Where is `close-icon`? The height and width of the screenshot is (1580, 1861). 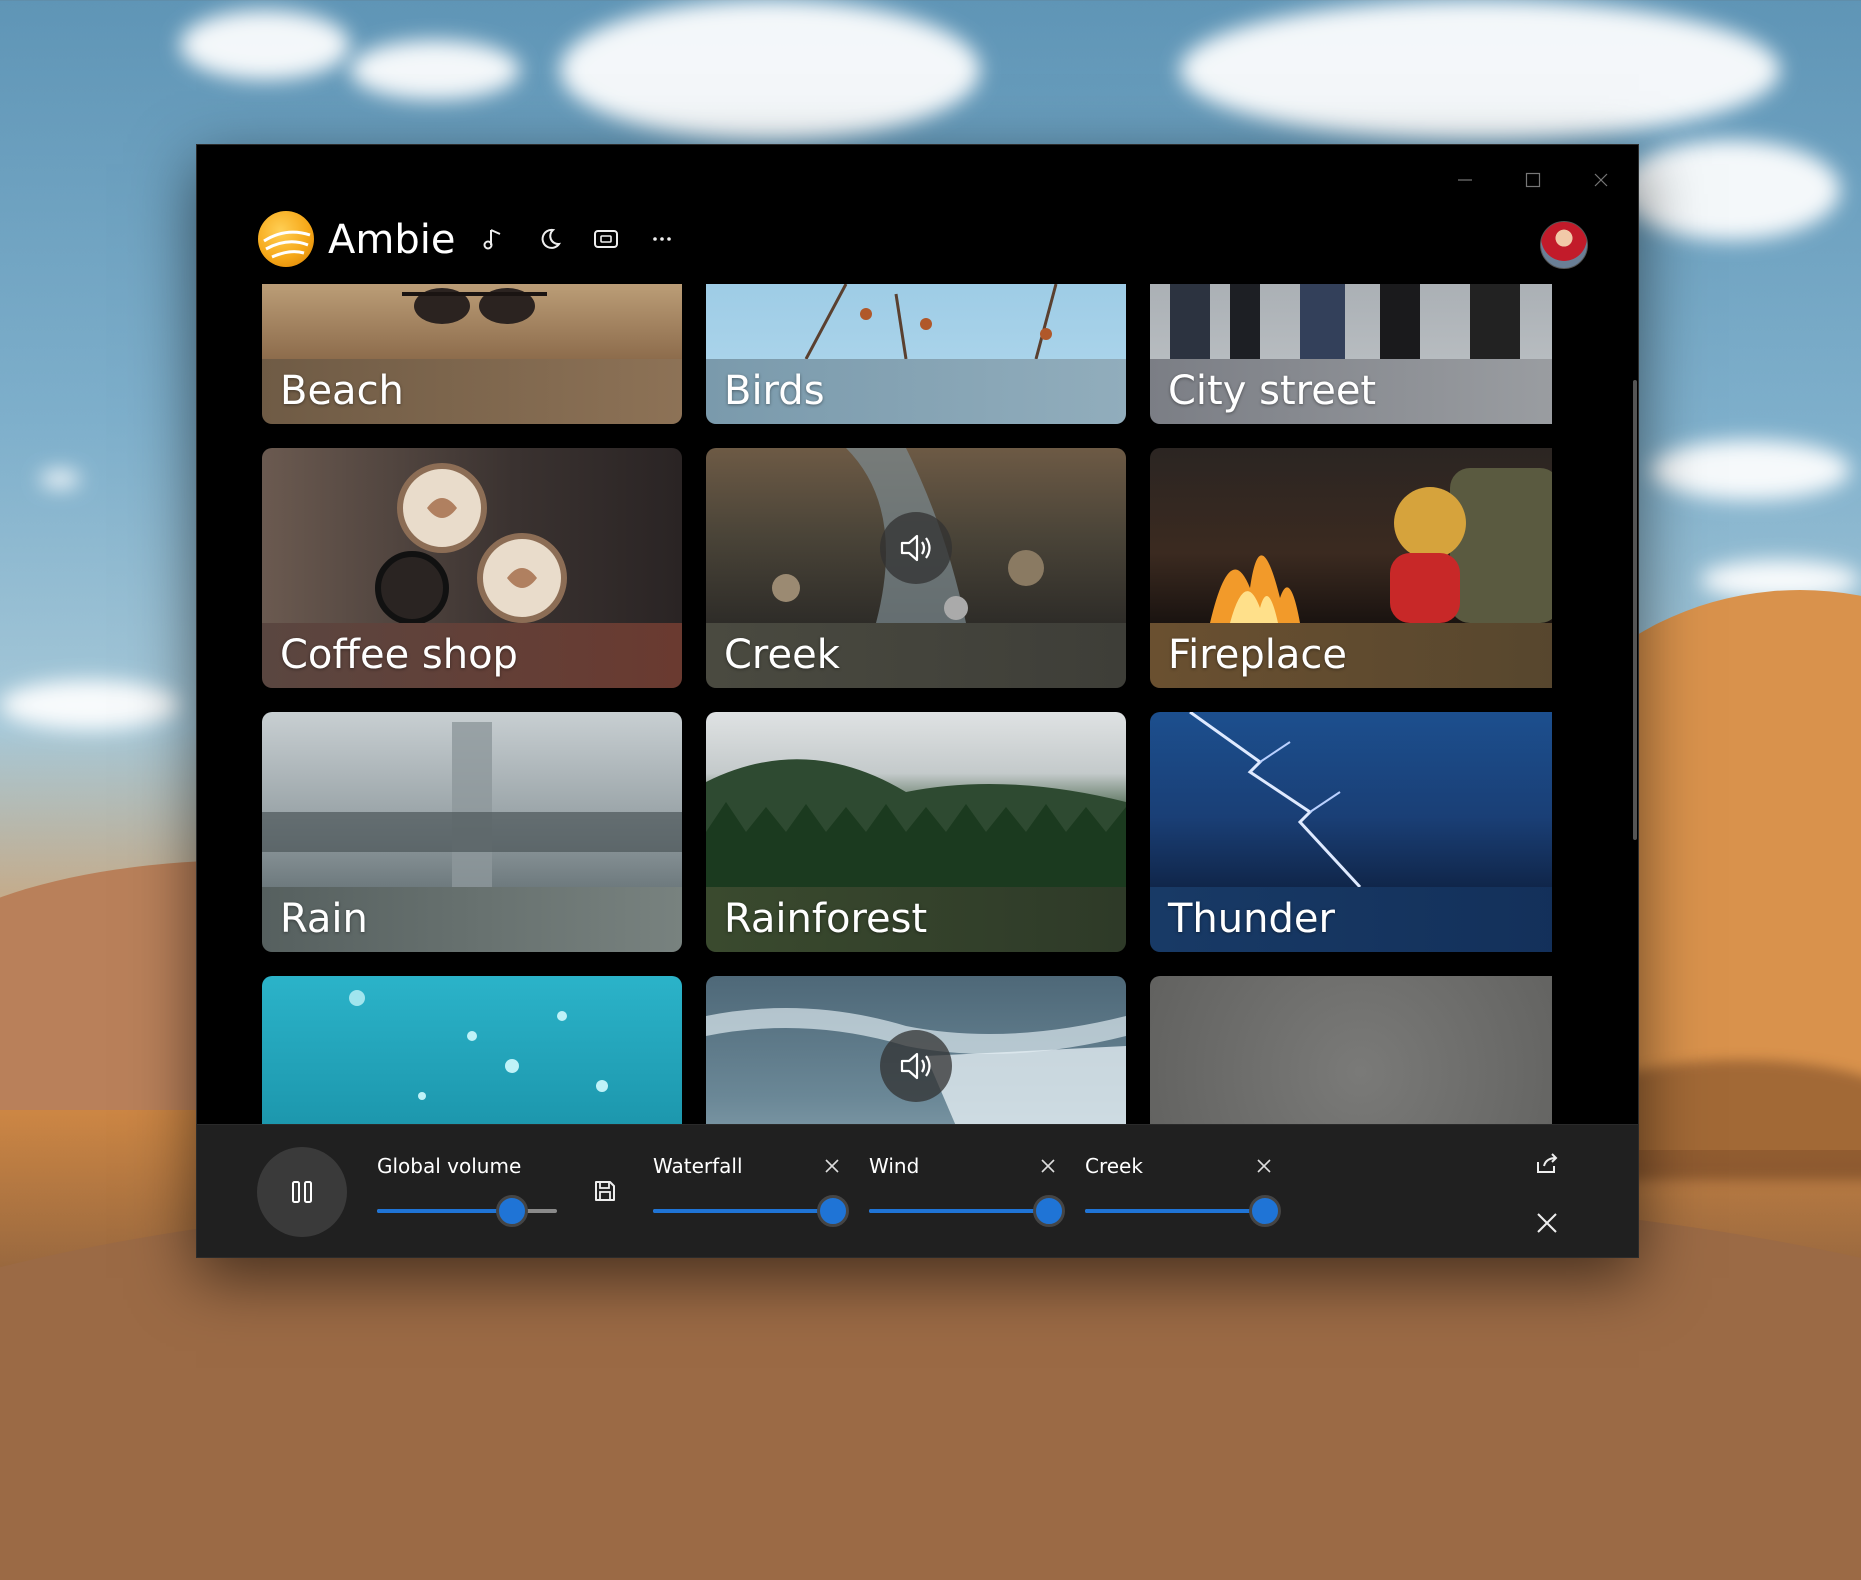
close-icon is located at coordinates (1601, 180).